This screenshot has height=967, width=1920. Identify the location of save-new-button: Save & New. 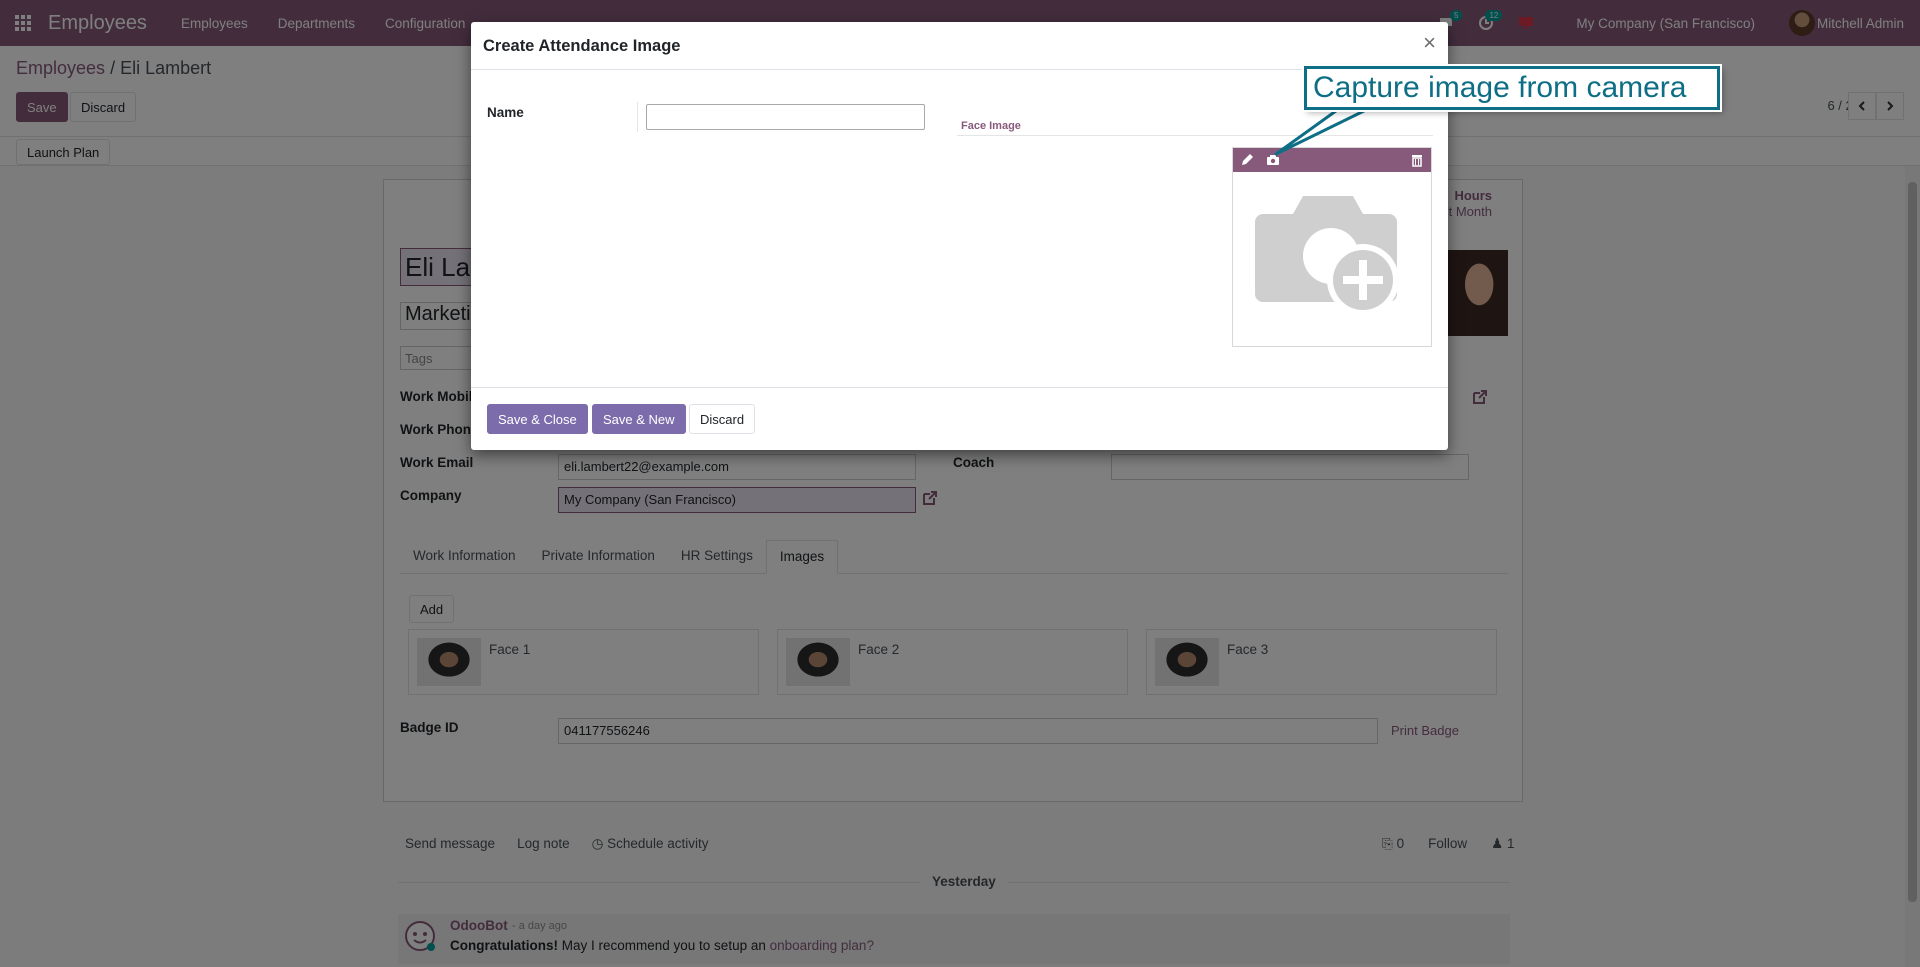
(639, 419).